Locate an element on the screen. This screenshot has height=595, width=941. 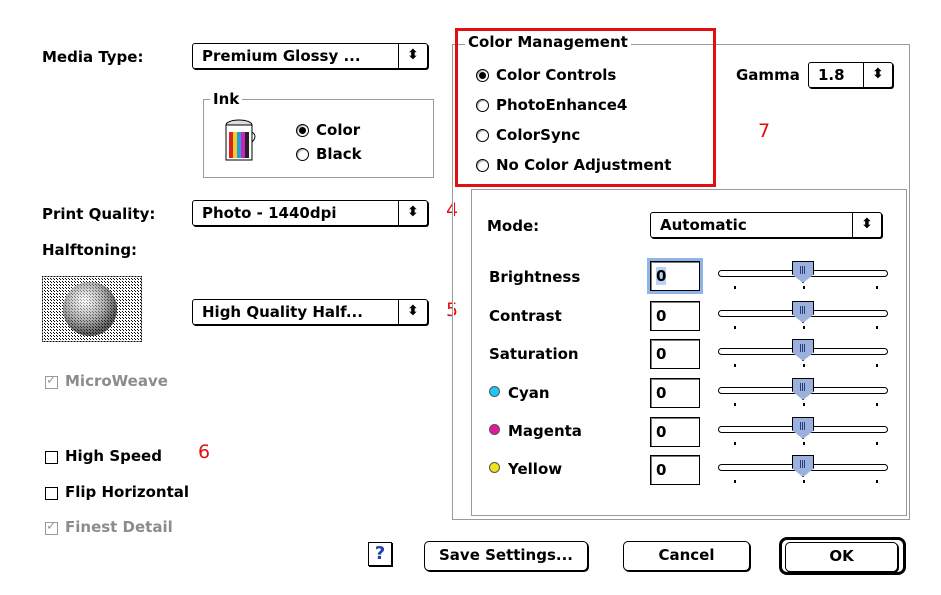
annotation-number: 6 is located at coordinates (204, 452).